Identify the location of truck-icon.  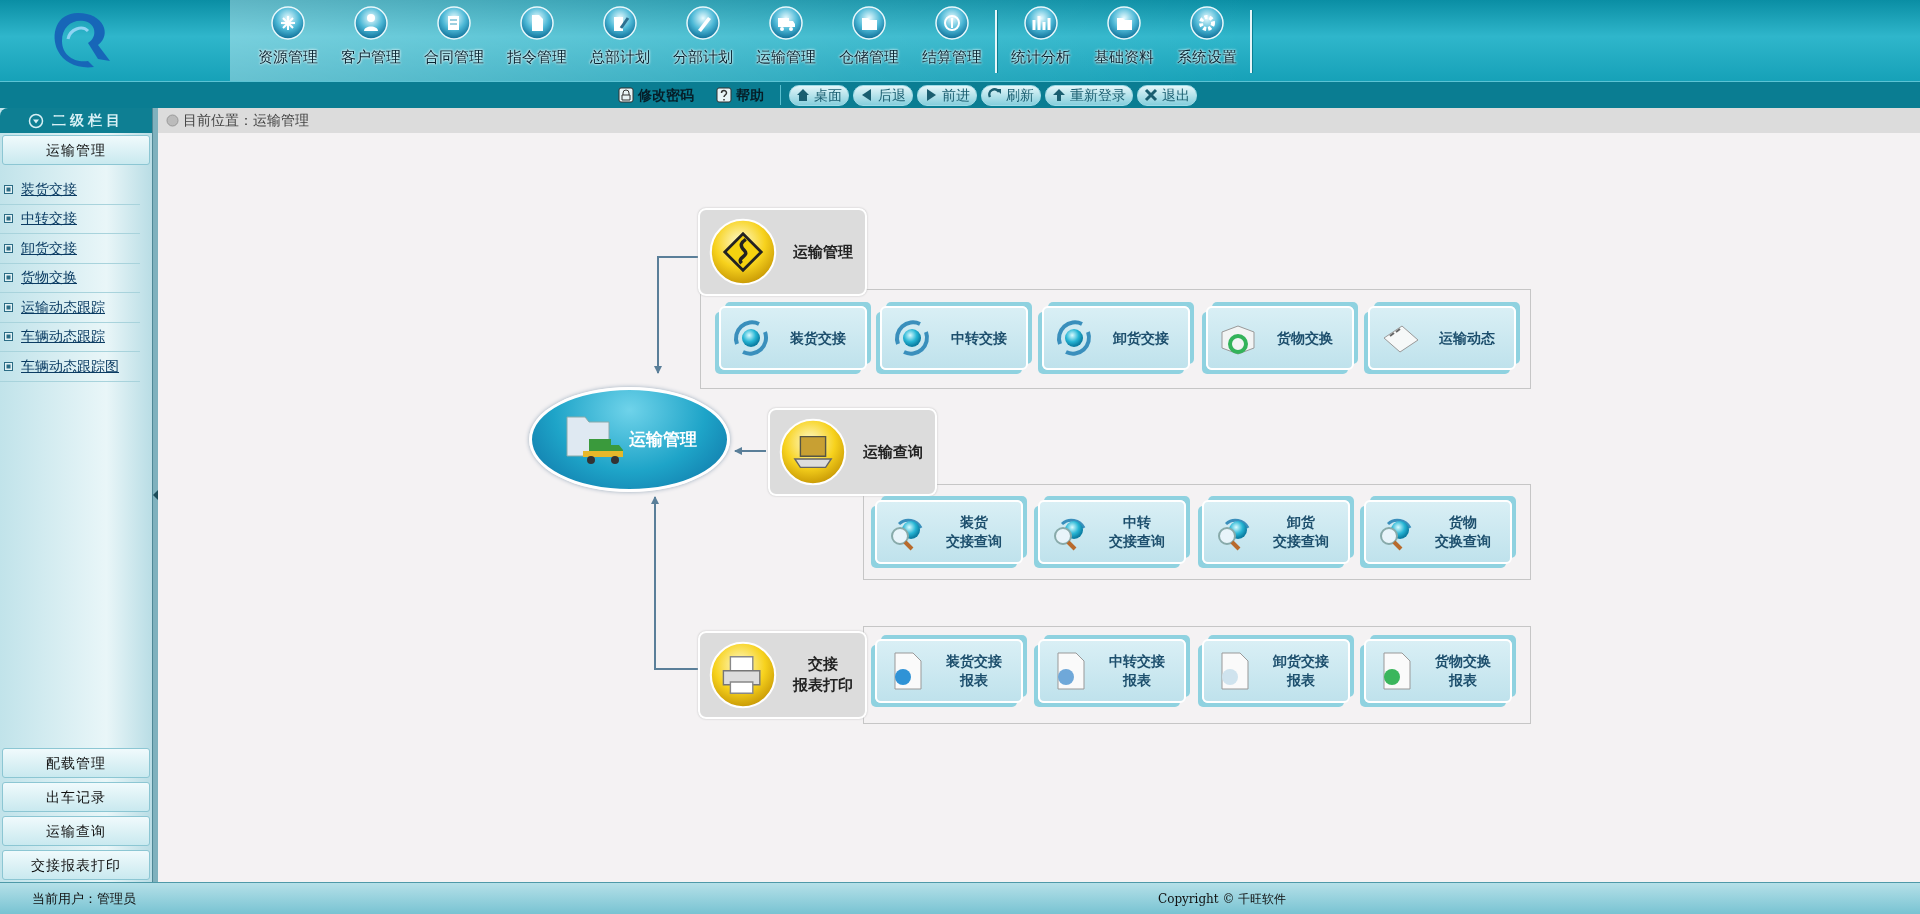
(785, 23).